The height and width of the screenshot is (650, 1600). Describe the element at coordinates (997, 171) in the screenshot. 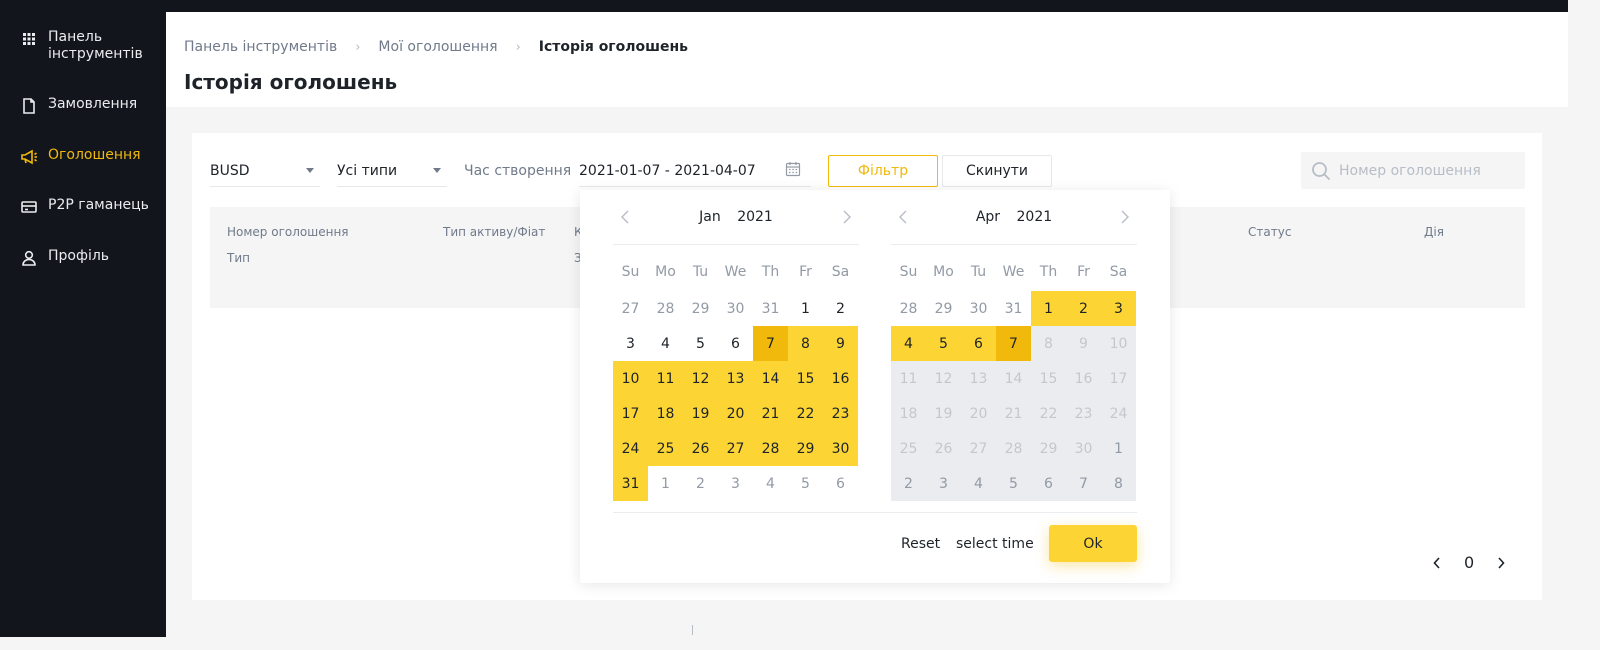

I see `reset-filters-button: Скинути` at that location.